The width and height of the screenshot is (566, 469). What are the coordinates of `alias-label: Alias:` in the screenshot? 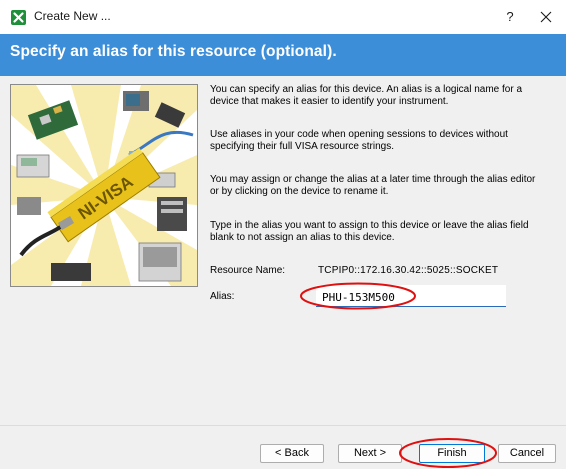 It's located at (222, 296).